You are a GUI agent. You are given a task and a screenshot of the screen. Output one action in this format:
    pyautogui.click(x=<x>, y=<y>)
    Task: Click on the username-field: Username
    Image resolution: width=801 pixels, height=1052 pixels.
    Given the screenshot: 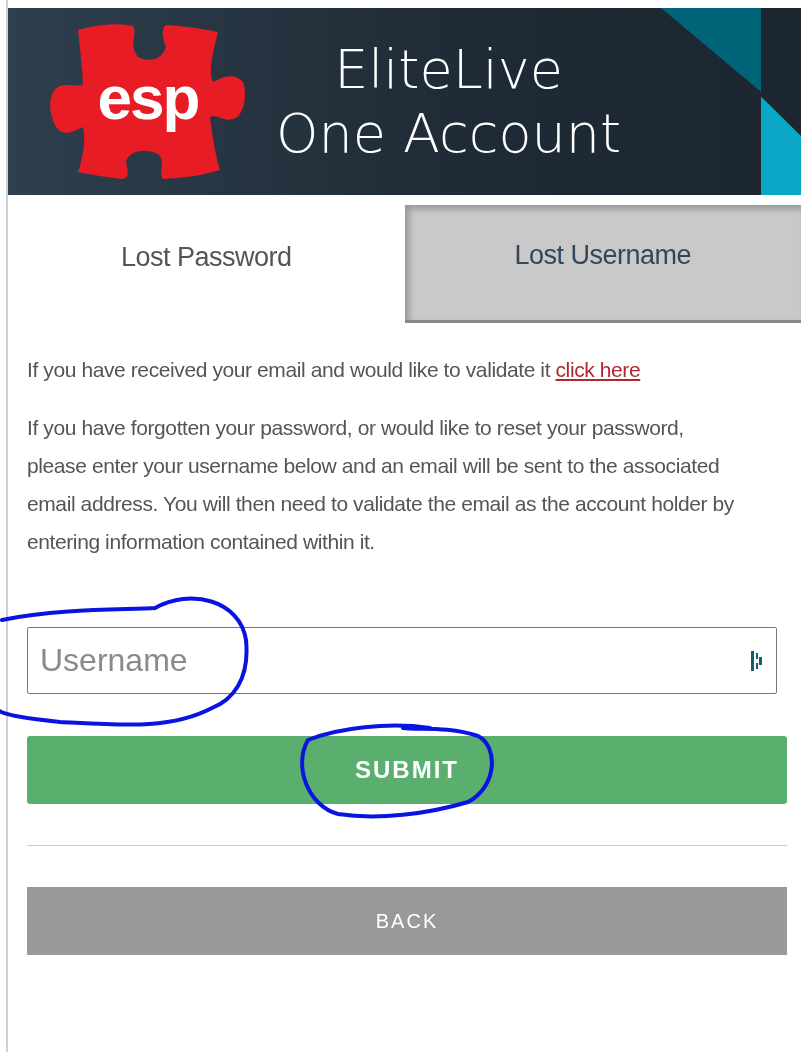 What is the action you would take?
    pyautogui.click(x=402, y=660)
    